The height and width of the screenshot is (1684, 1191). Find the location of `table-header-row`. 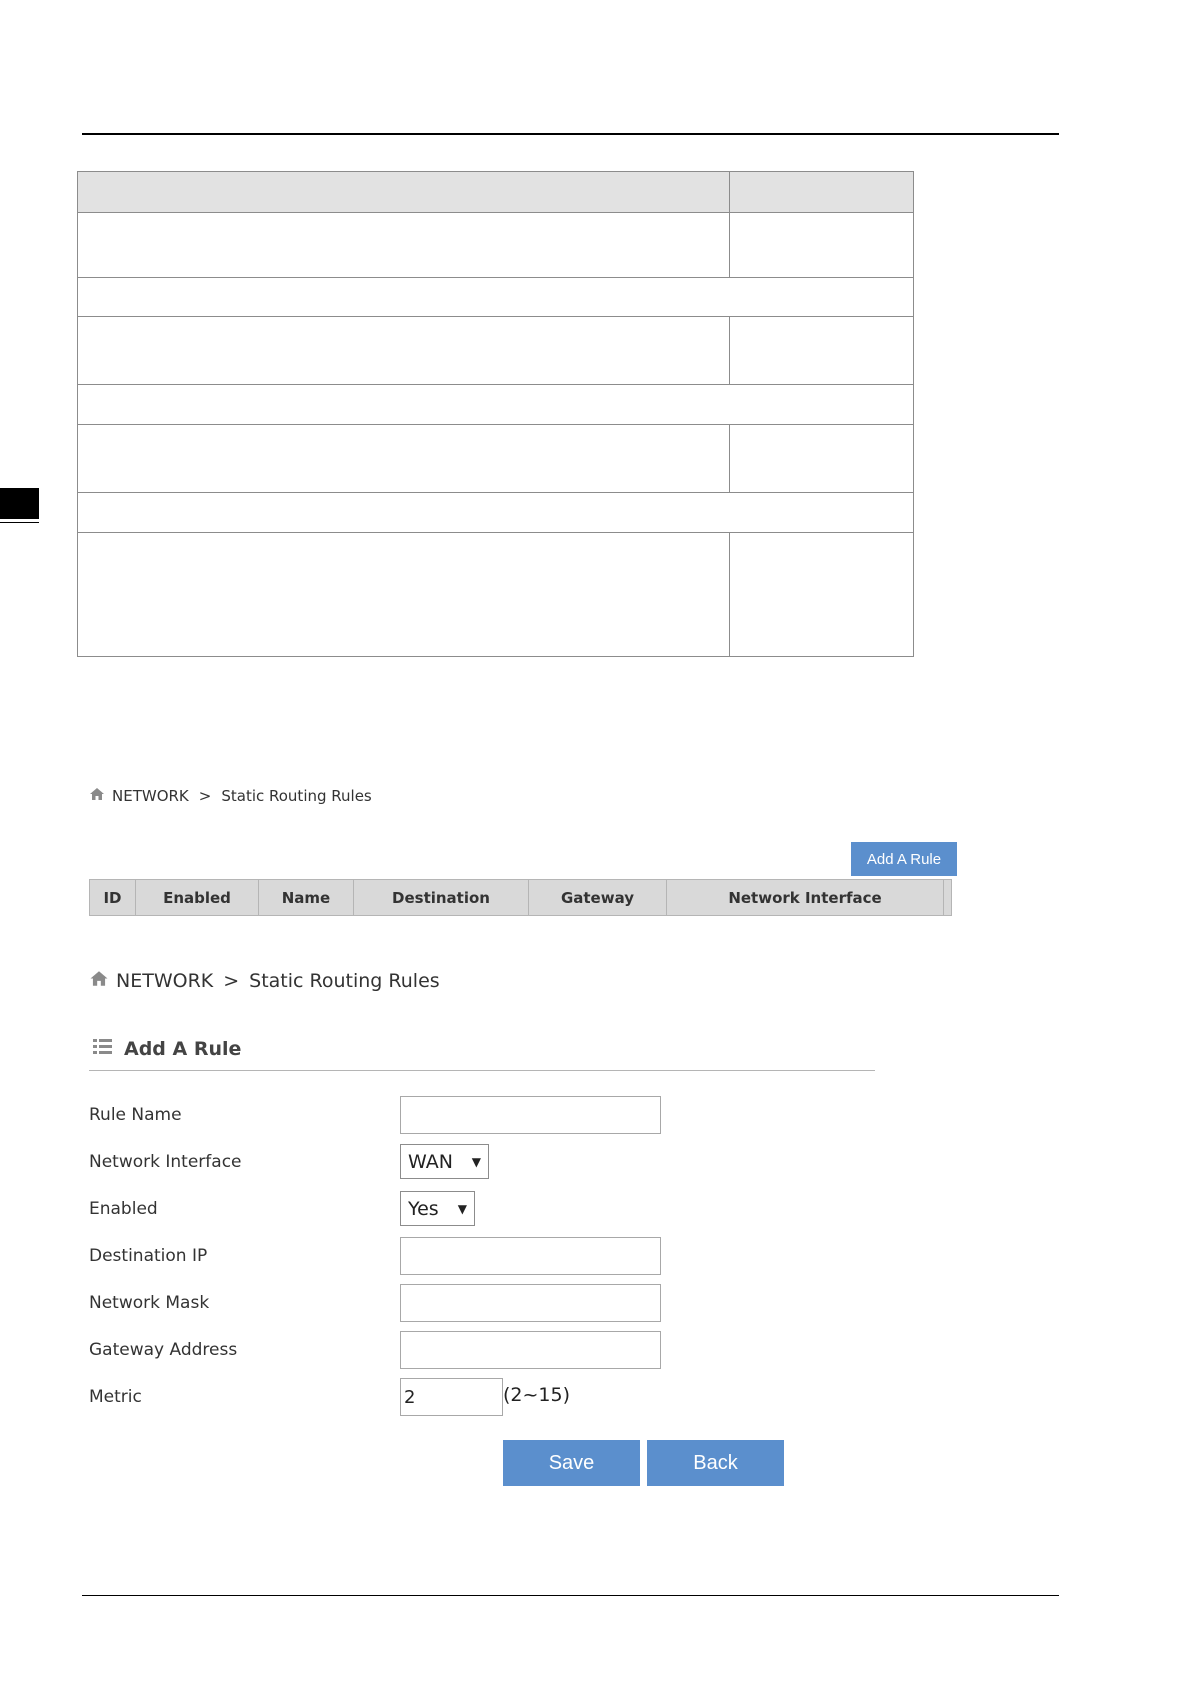

table-header-row is located at coordinates (495, 192).